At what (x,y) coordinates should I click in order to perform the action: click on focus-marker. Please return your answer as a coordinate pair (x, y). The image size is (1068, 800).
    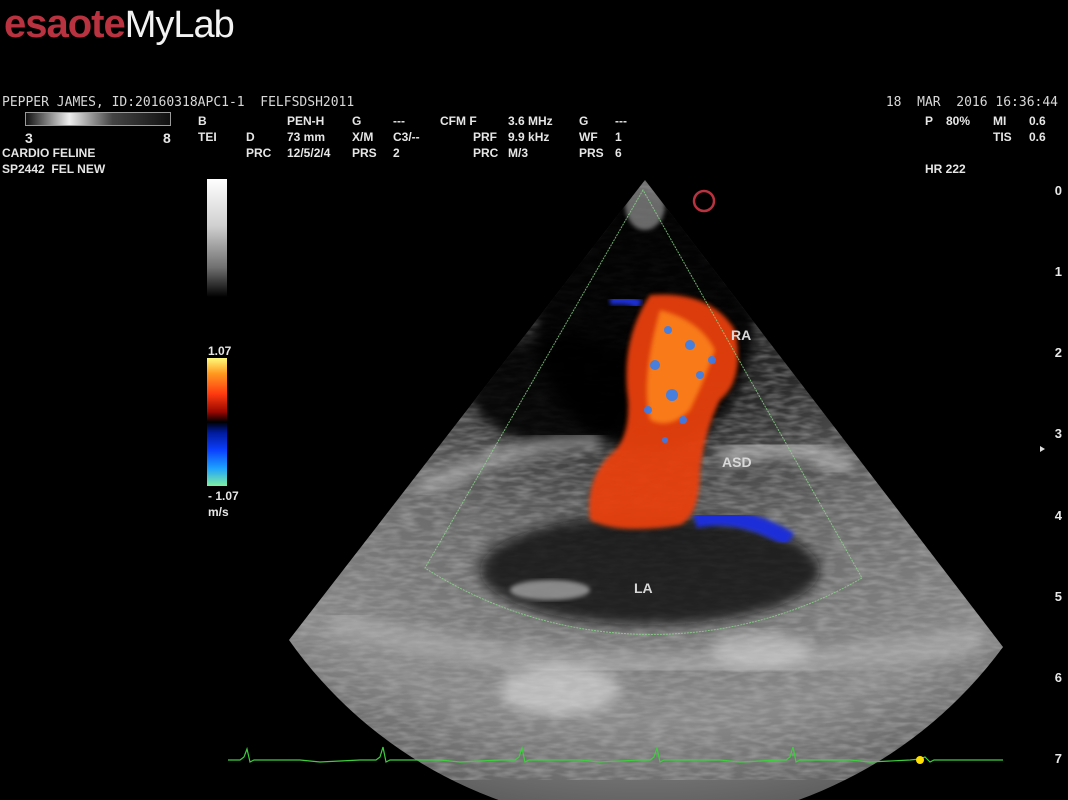
    Looking at the image, I should click on (1042, 449).